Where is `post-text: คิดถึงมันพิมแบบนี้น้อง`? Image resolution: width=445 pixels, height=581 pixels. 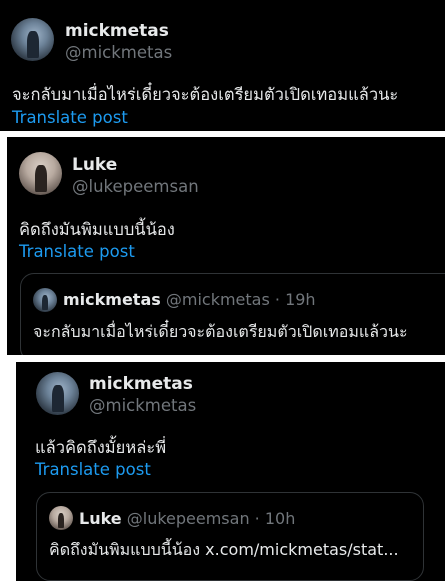 post-text: คิดถึงมันพิมแบบนี้น้อง is located at coordinates (97, 229).